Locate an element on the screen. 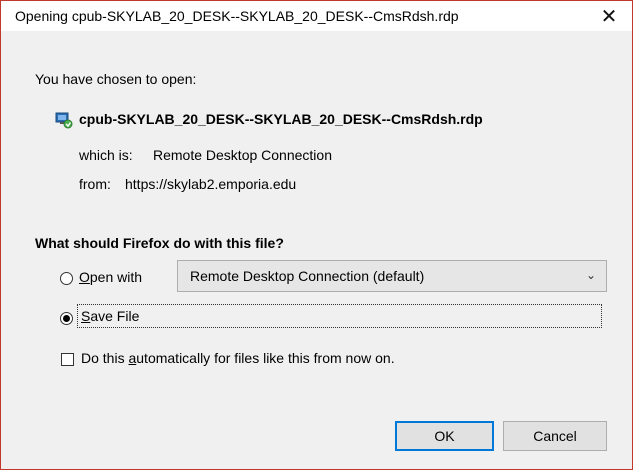 This screenshot has height=470, width=633. open-with-radio is located at coordinates (66, 278).